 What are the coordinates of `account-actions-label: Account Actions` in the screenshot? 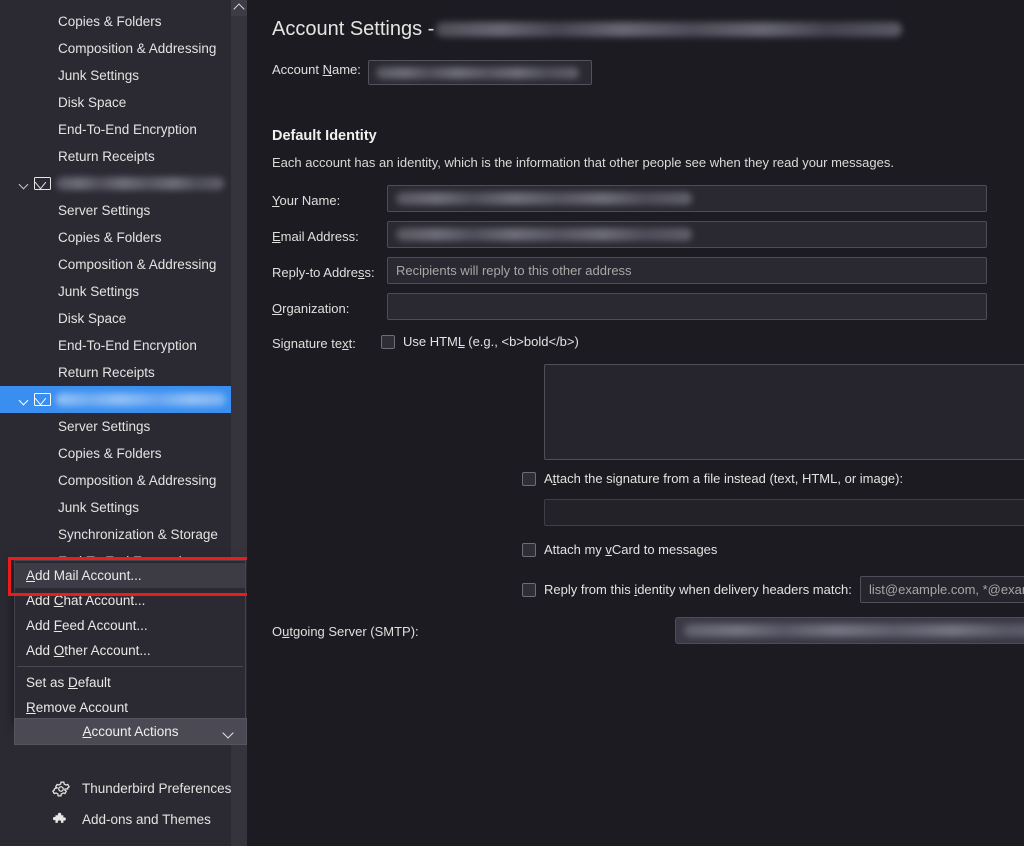 It's located at (130, 731).